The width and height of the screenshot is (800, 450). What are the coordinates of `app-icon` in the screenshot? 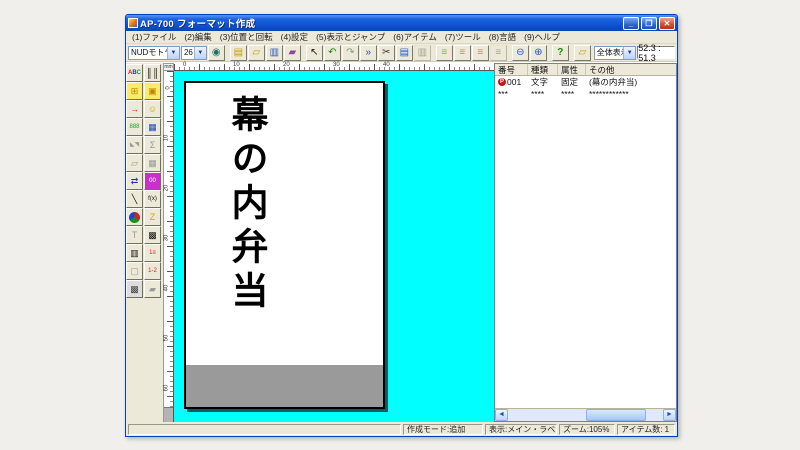 It's located at (133, 23).